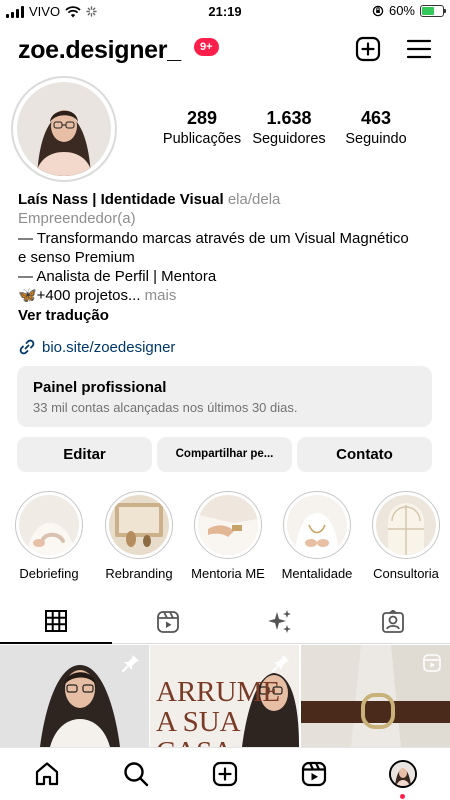 This screenshot has height=800, width=450. I want to click on tab-tagged, so click(393, 622).